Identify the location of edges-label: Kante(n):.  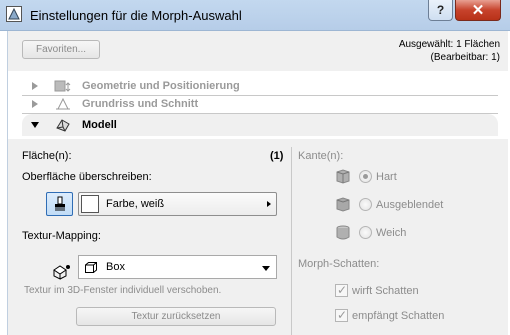
(321, 156).